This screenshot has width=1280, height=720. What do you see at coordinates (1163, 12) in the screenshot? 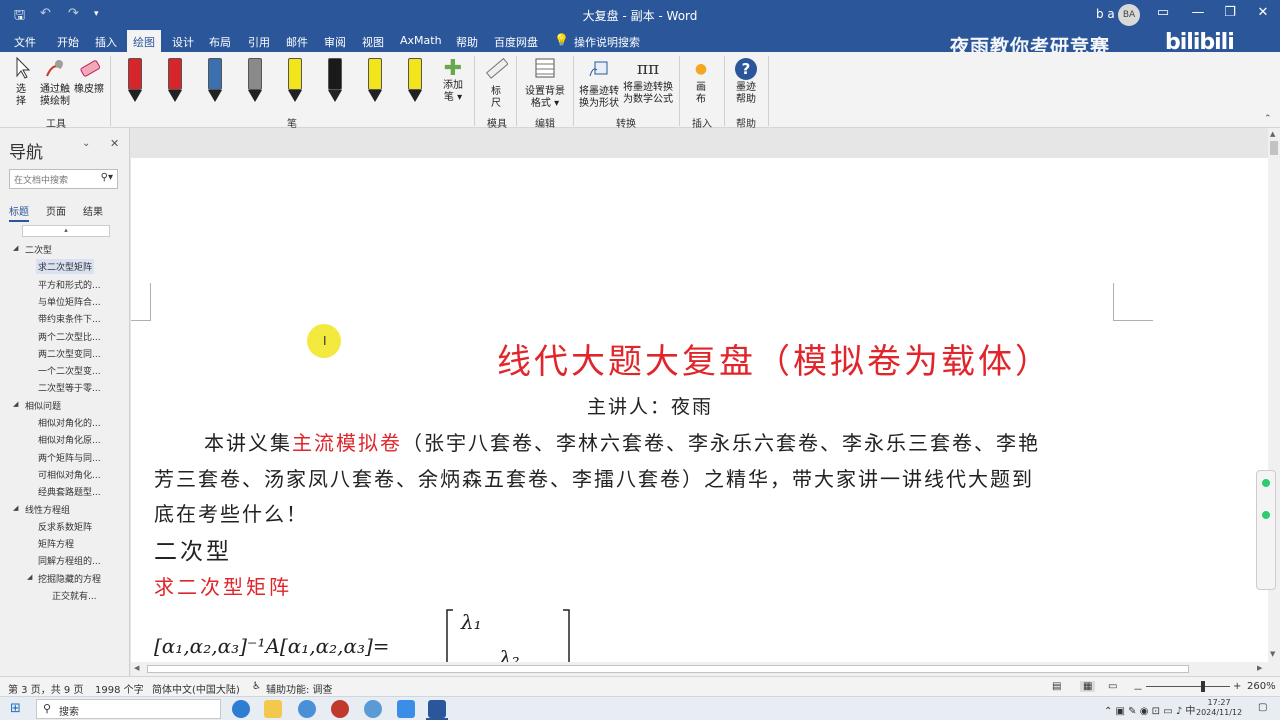
I see `ribbon-display-icon: ▭` at bounding box center [1163, 12].